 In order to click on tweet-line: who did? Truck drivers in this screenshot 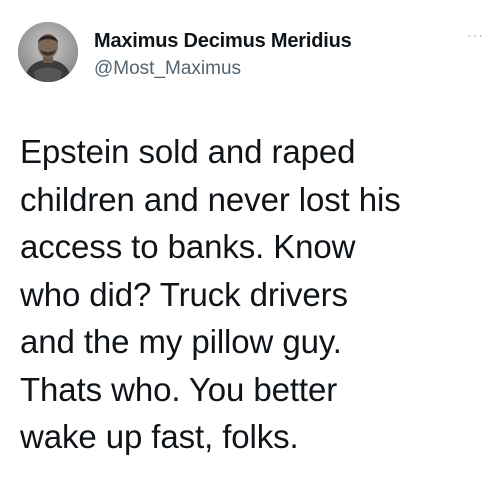, I will do `click(184, 294)`.